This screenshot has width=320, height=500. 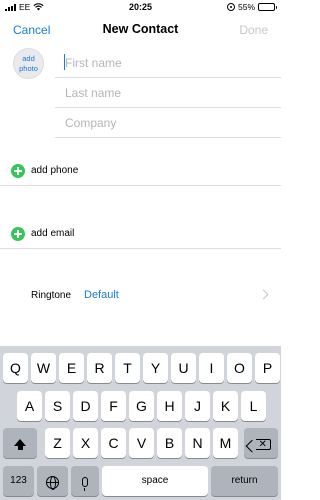 I want to click on key-o: O, so click(x=239, y=368).